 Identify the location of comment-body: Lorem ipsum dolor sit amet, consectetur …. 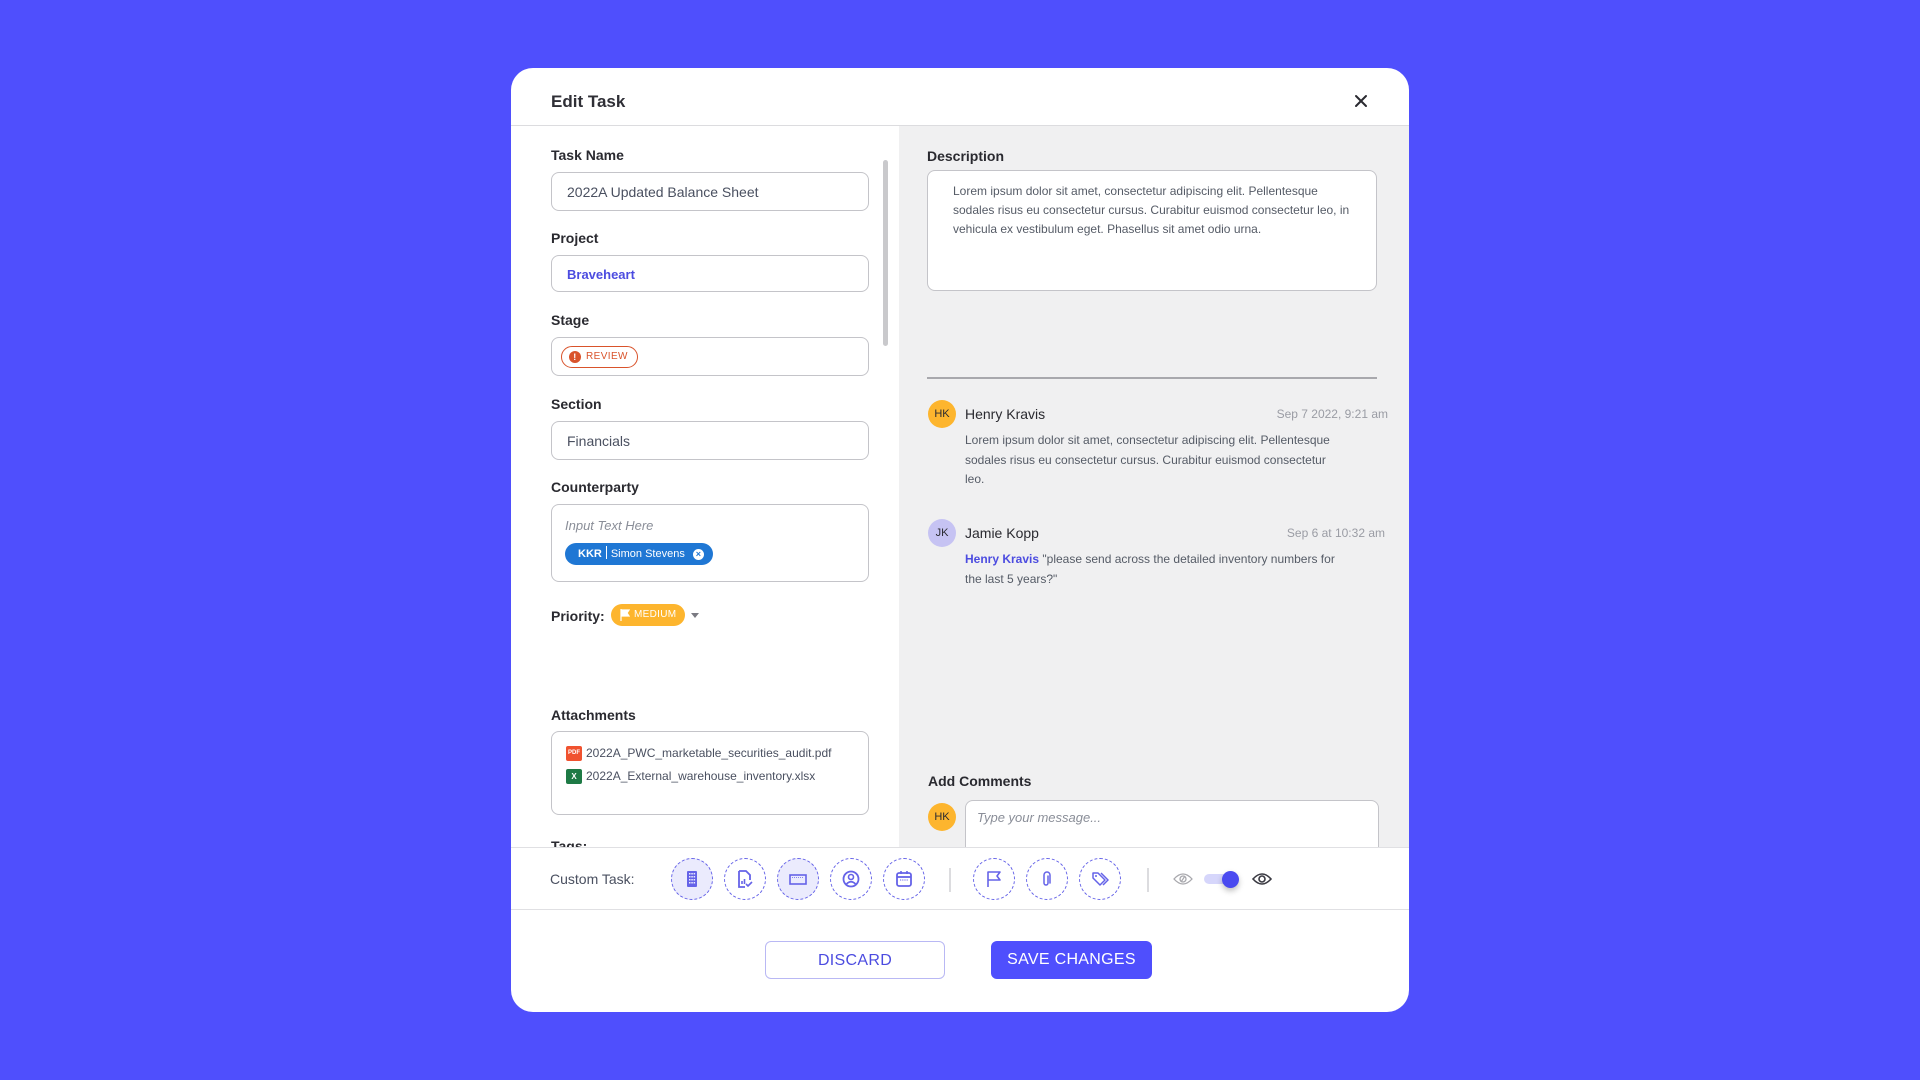
(1147, 459).